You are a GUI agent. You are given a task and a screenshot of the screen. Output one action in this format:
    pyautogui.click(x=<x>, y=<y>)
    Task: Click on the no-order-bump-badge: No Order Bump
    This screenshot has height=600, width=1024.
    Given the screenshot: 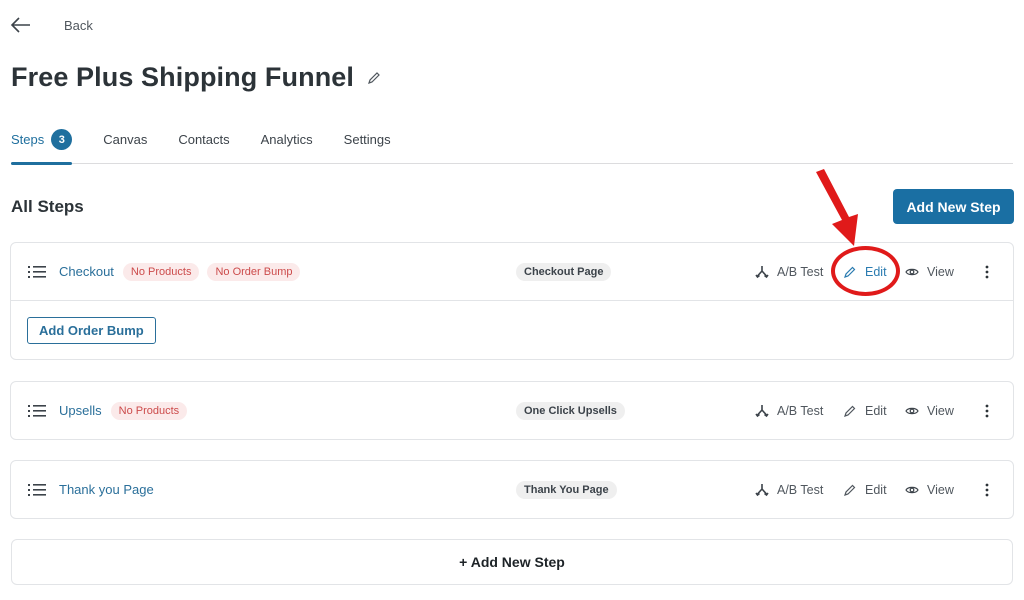 What is the action you would take?
    pyautogui.click(x=254, y=271)
    